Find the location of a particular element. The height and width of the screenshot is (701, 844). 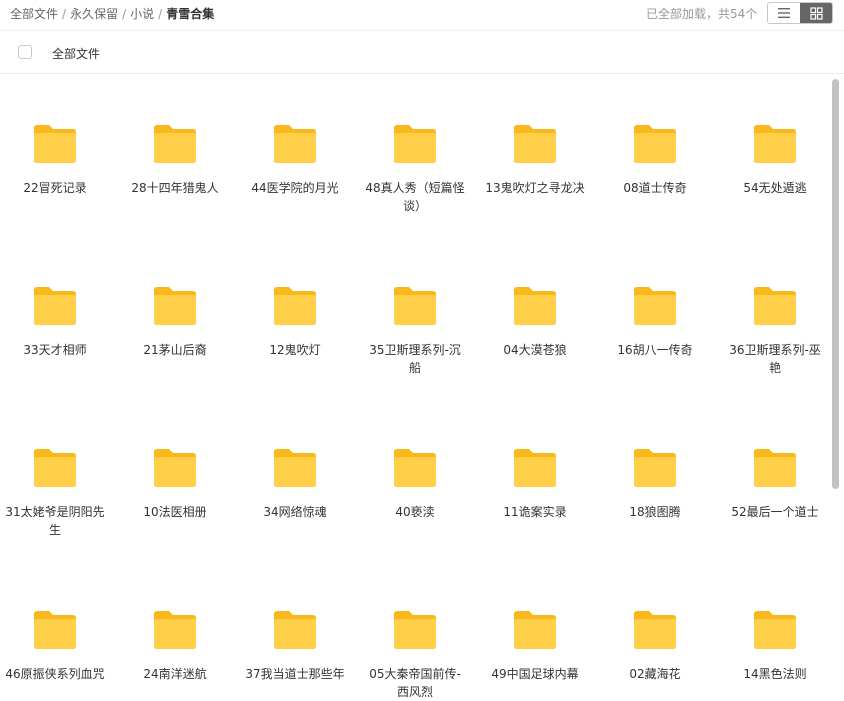

folder-item: 40亵渎 is located at coordinates (415, 483).